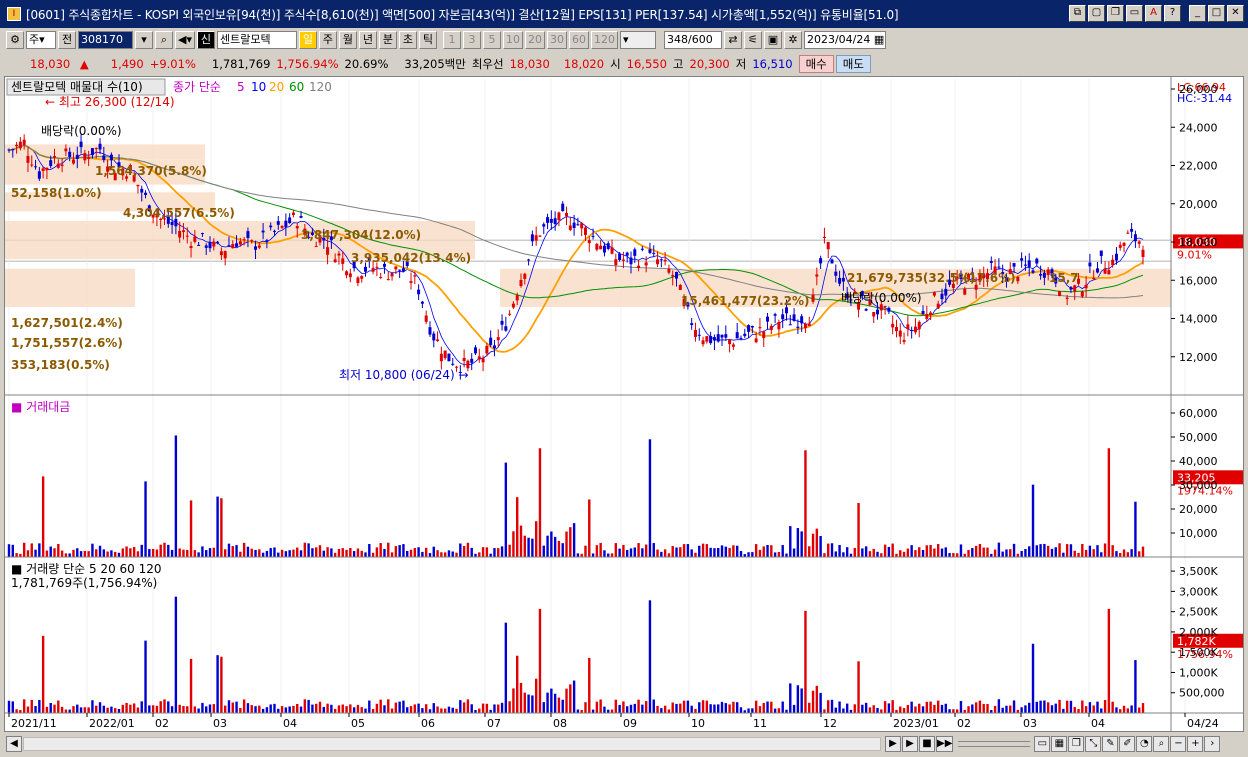 The height and width of the screenshot is (757, 1248). Describe the element at coordinates (347, 40) in the screenshot. I see `period-month: 월` at that location.